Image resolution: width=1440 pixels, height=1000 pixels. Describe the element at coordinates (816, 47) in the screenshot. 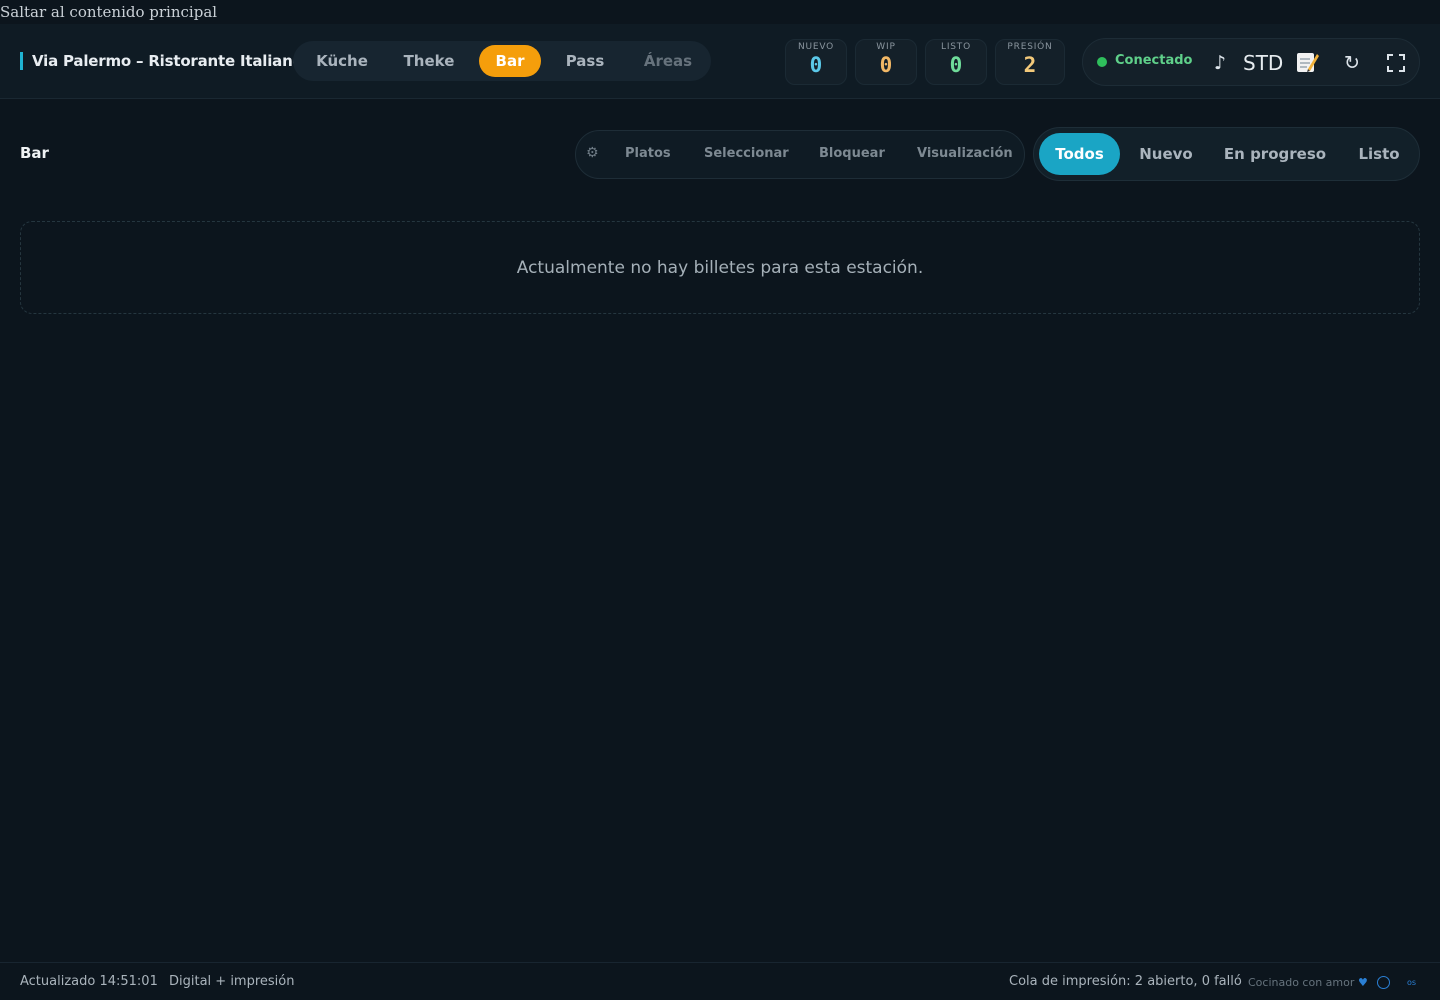

I see `counter-new-label: NUEVO` at that location.